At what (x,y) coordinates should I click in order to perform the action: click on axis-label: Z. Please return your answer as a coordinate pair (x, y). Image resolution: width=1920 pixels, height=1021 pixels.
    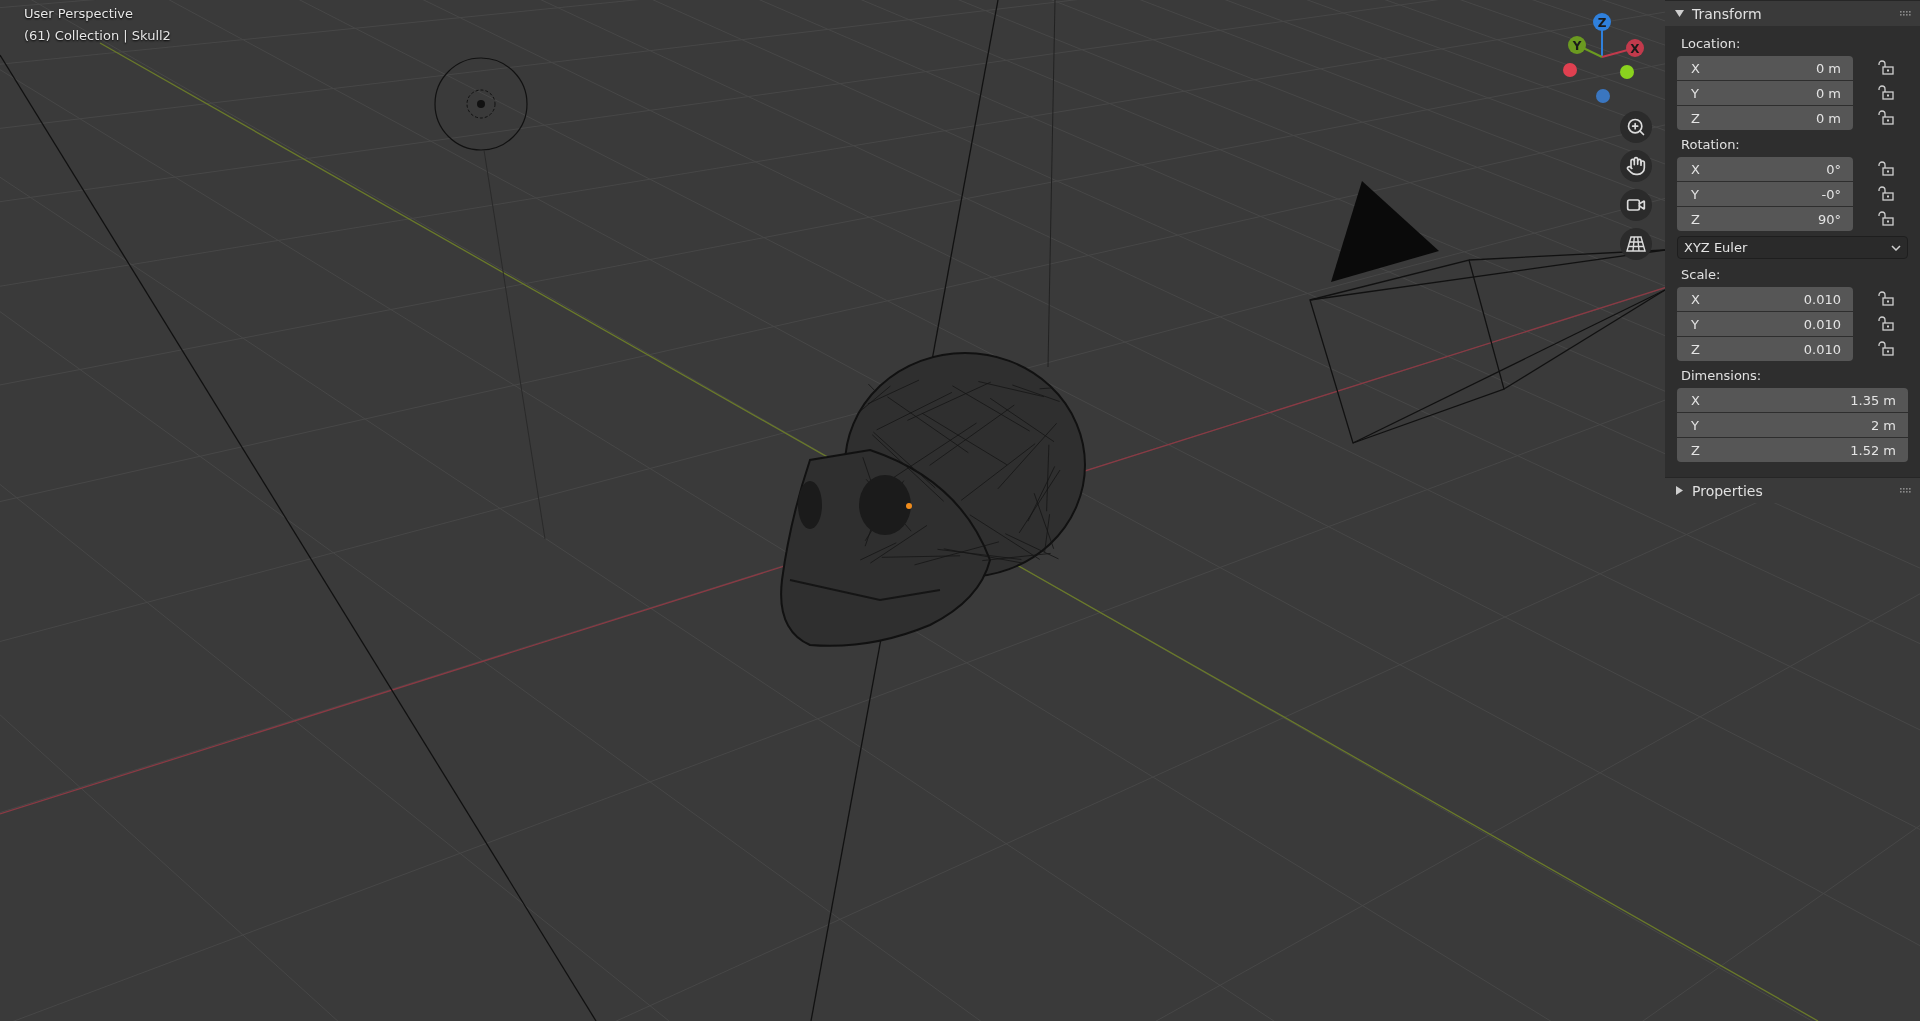
    Looking at the image, I should click on (1602, 22).